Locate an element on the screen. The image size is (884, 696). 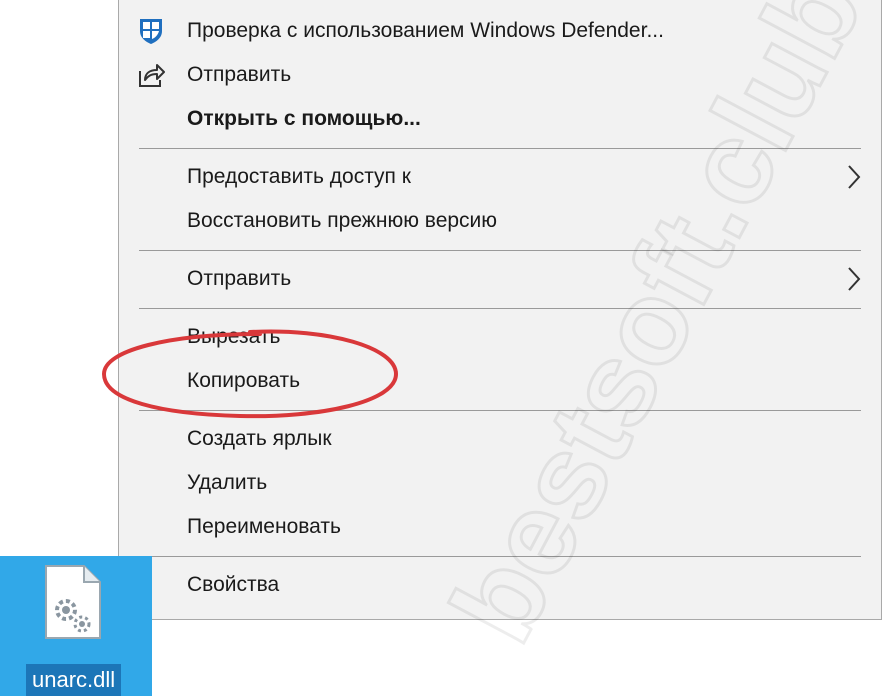
menu-item-cut: Вырезать is located at coordinates (500, 337).